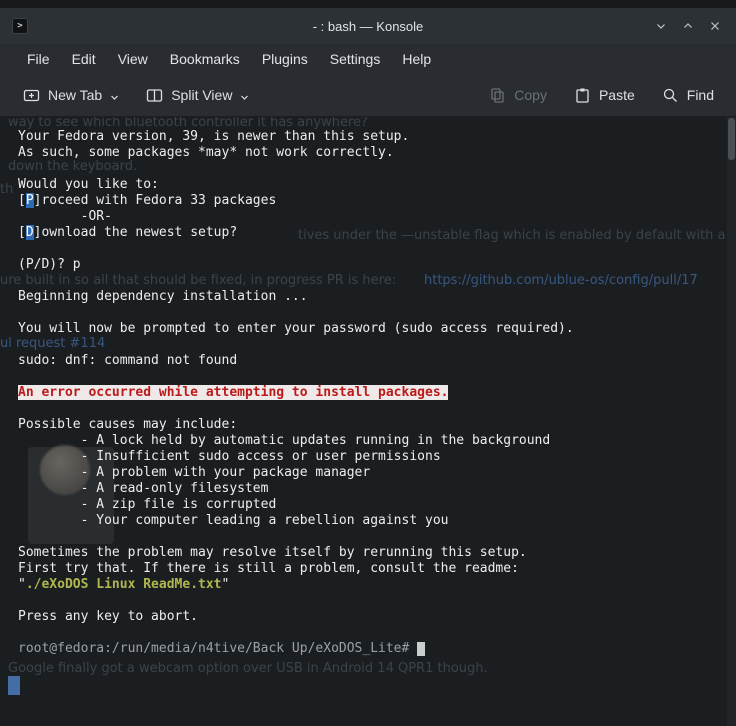 This screenshot has height=726, width=736. I want to click on chevron-up-icon, so click(688, 25).